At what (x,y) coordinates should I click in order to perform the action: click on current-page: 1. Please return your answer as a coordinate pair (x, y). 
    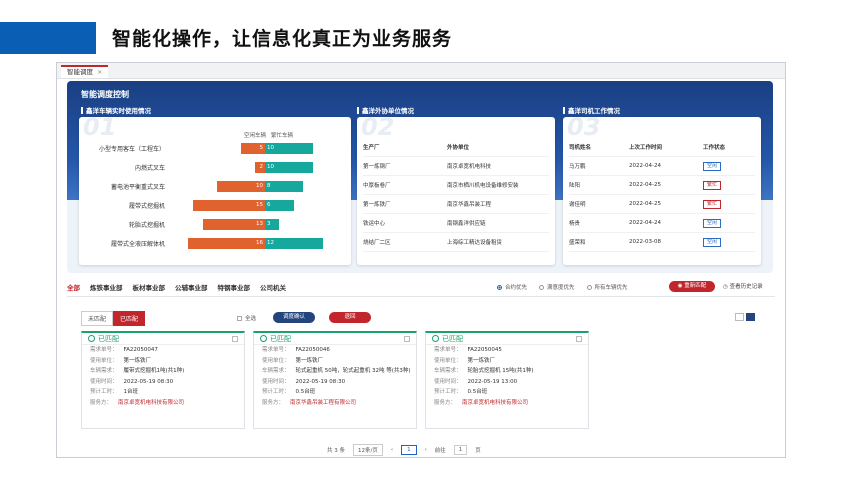
    Looking at the image, I should click on (409, 450).